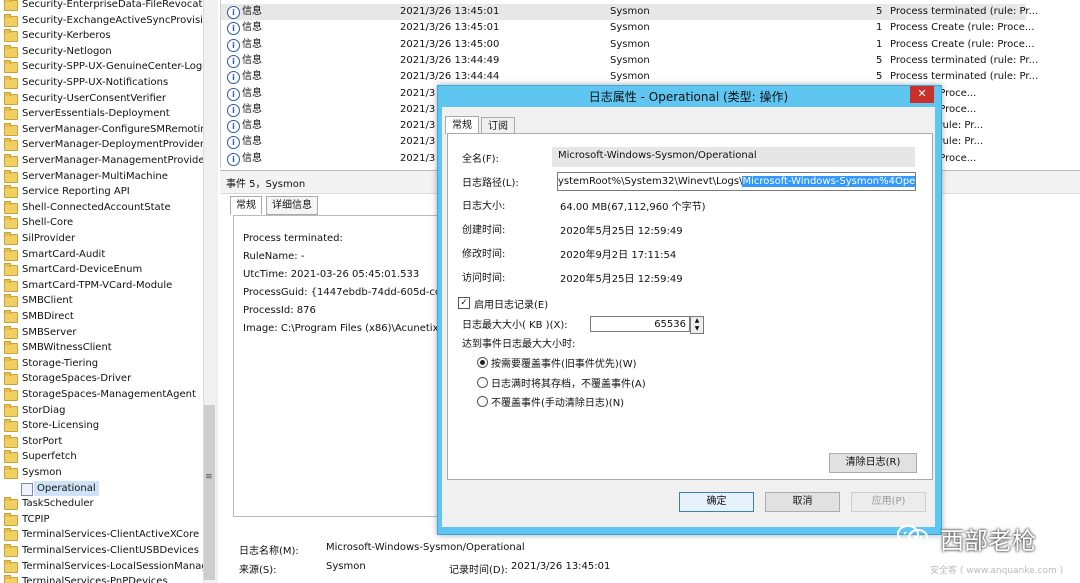  I want to click on tree-item: ServerManager-ConfigureSMRemoting, so click(101, 130).